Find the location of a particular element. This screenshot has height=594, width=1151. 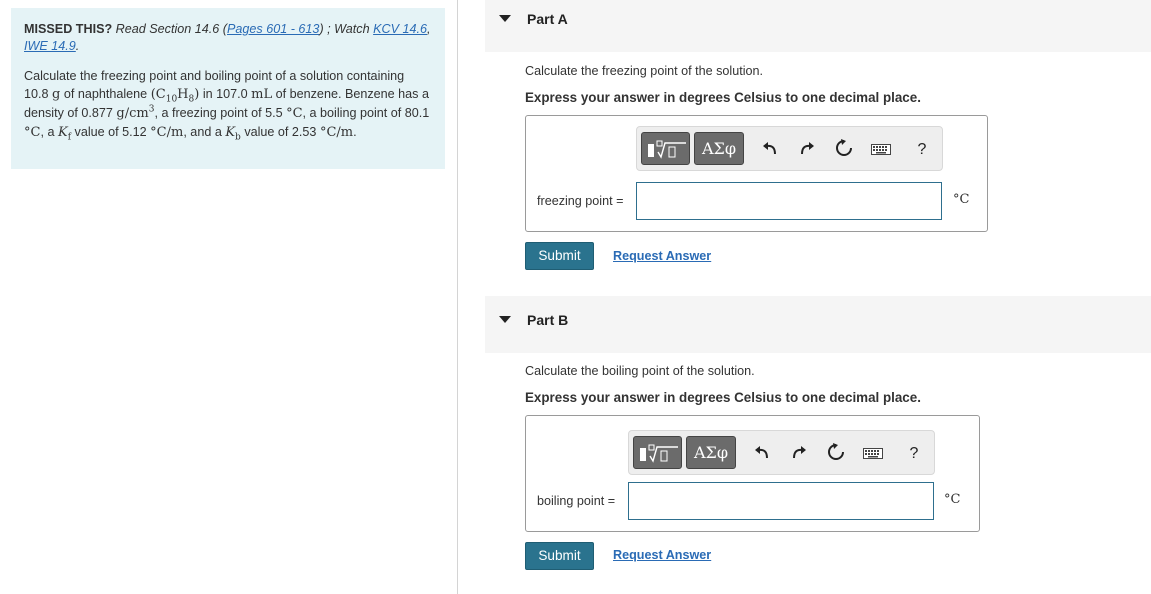

end-period: . is located at coordinates (77, 46).